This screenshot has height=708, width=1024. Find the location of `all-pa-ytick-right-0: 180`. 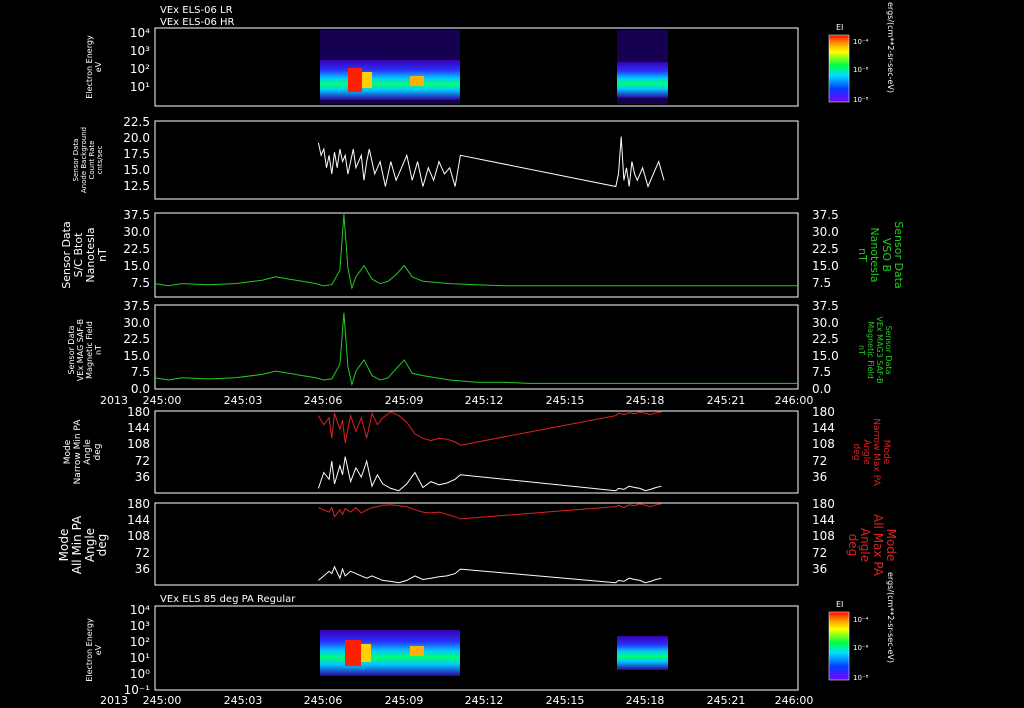

all-pa-ytick-right-0: 180 is located at coordinates (823, 504).